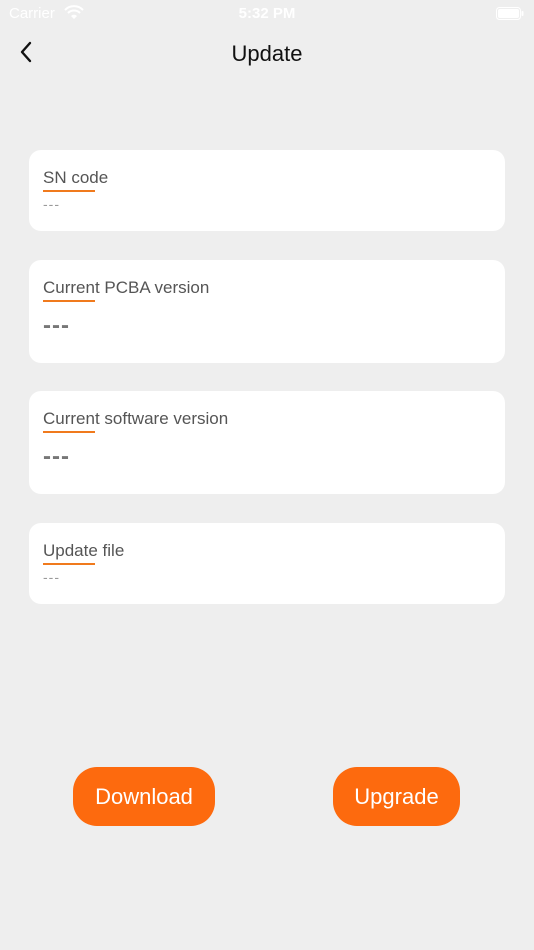 This screenshot has height=950, width=534. Describe the element at coordinates (267, 311) in the screenshot. I see `pcba-version-card: Current PCBA version ---` at that location.